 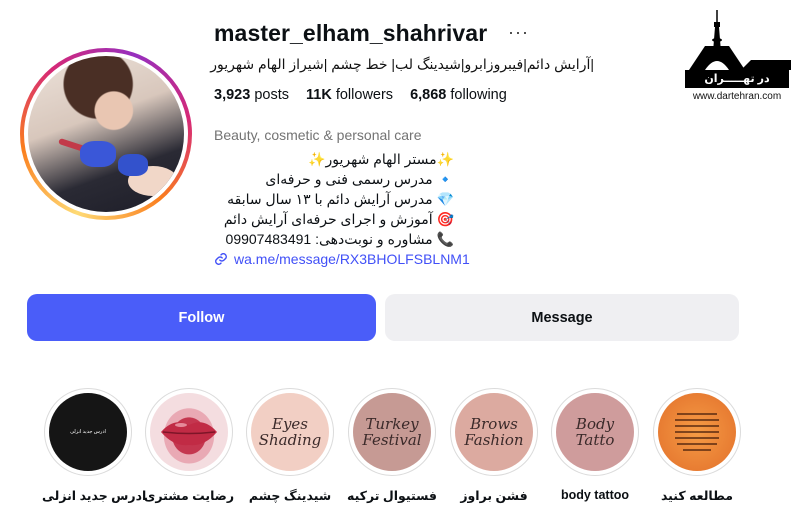 I want to click on highlight-label: مطالعه کنید, so click(x=697, y=496).